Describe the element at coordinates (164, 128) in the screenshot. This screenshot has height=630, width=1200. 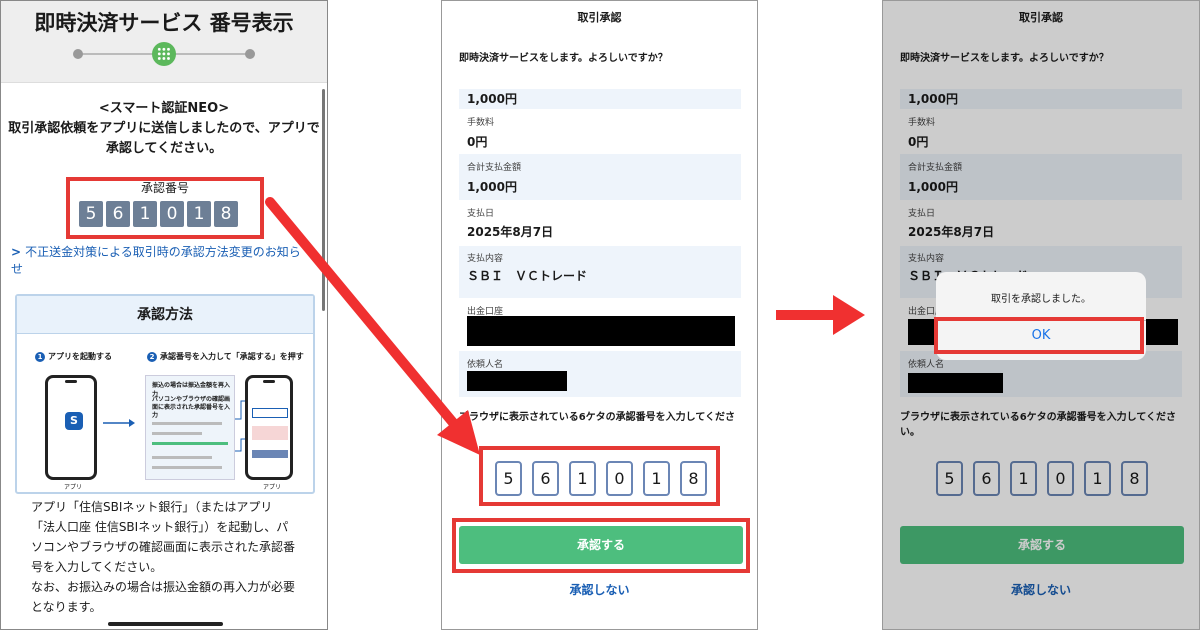
I see `auth-message-line: 取引承認依頼をアプリに送信しましたので、アプリで` at that location.